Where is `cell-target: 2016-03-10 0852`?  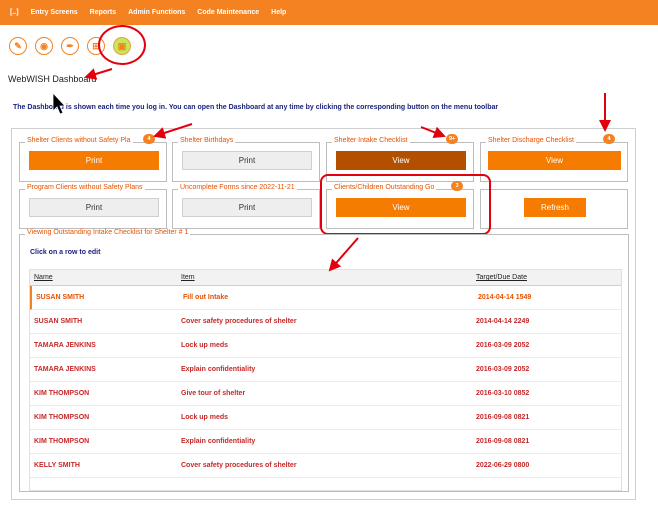
cell-target: 2016-03-10 0852 is located at coordinates (503, 393).